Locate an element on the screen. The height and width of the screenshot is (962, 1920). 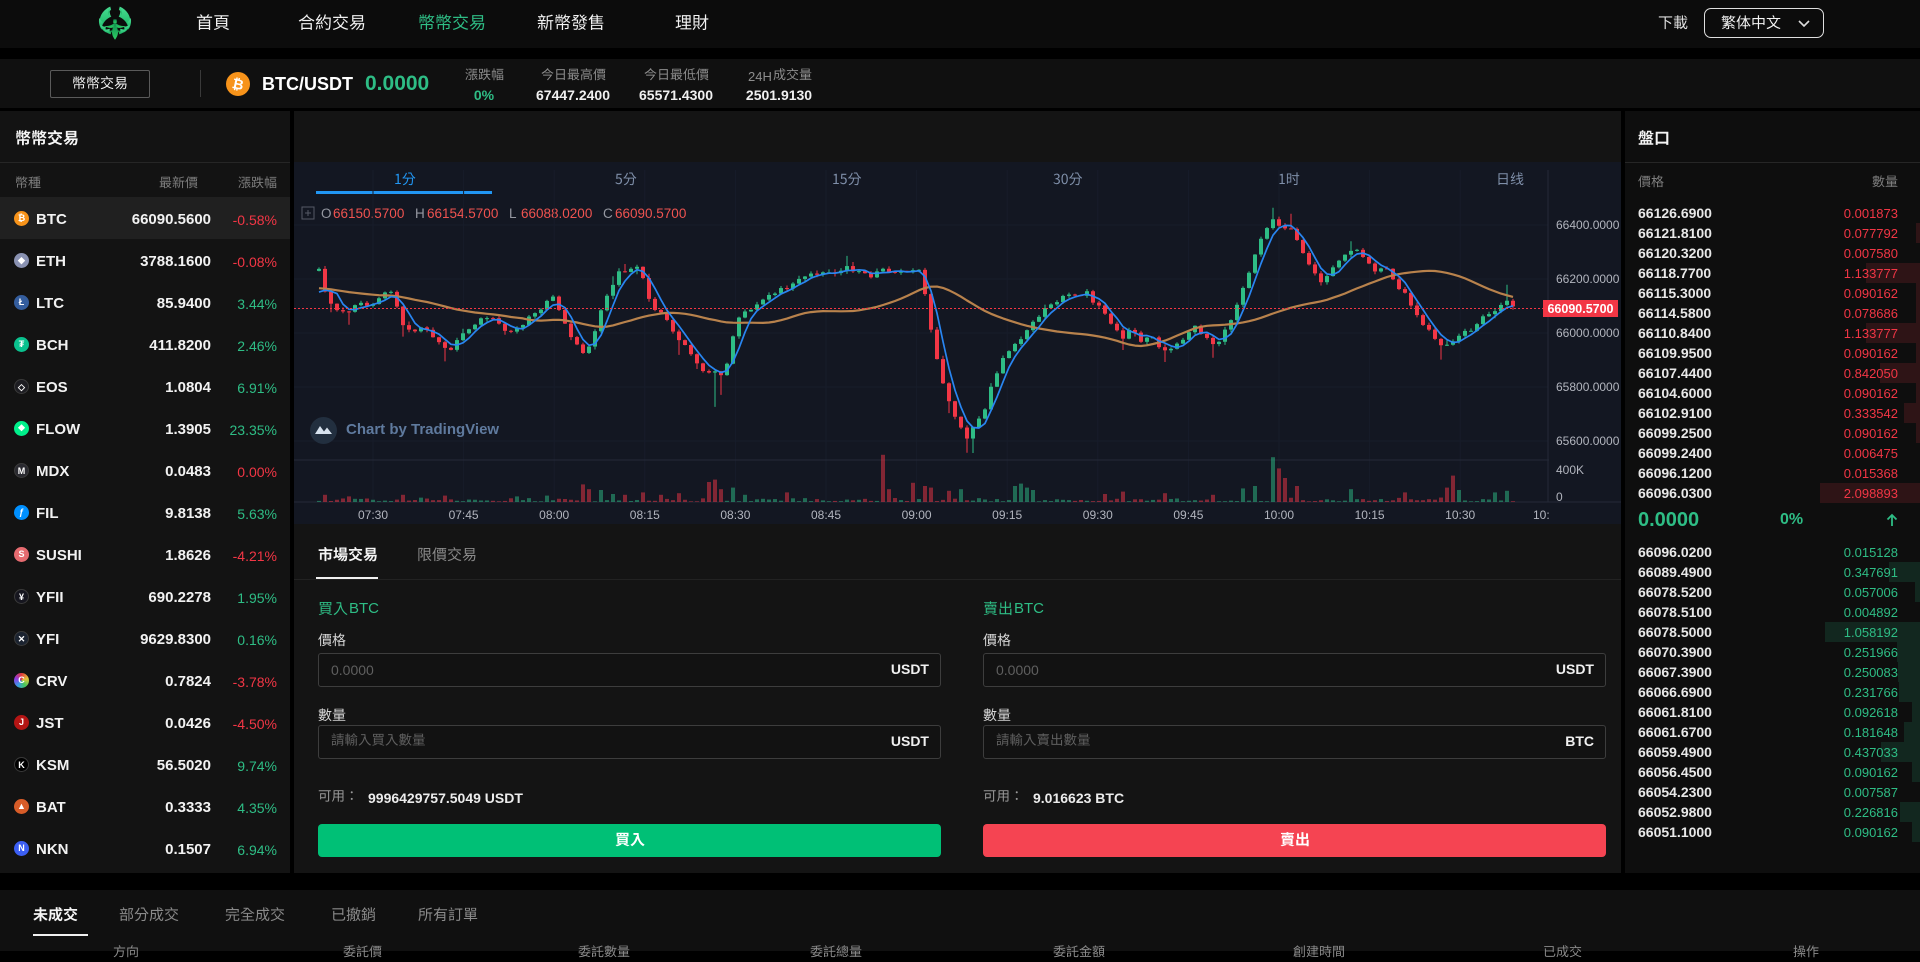
svg-text: 08:30 is located at coordinates (735, 515).